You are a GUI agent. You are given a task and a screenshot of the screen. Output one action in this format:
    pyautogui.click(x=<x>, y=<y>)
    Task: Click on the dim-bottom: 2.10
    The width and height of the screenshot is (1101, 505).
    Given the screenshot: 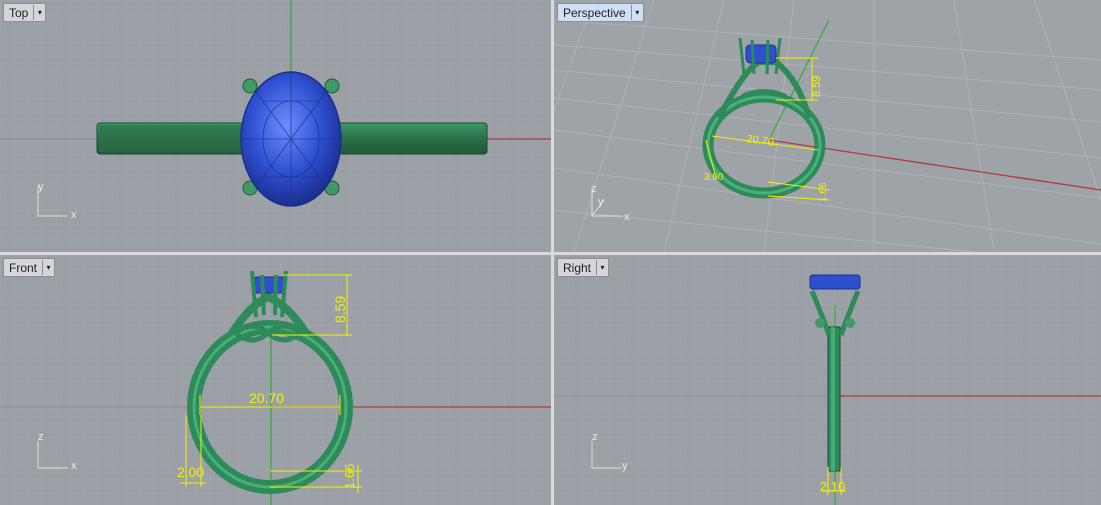 What is the action you would take?
    pyautogui.click(x=832, y=486)
    